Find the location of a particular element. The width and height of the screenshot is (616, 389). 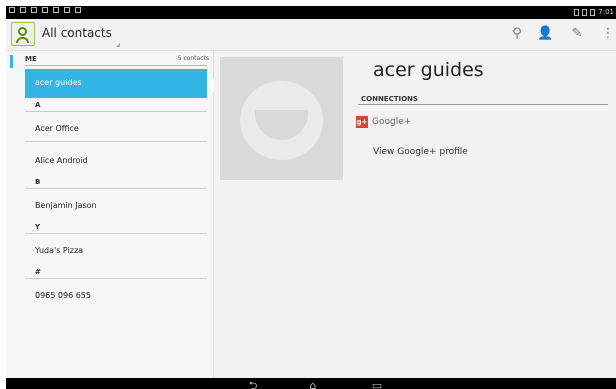

overflow-menu-icon: ⋮ is located at coordinates (608, 34).